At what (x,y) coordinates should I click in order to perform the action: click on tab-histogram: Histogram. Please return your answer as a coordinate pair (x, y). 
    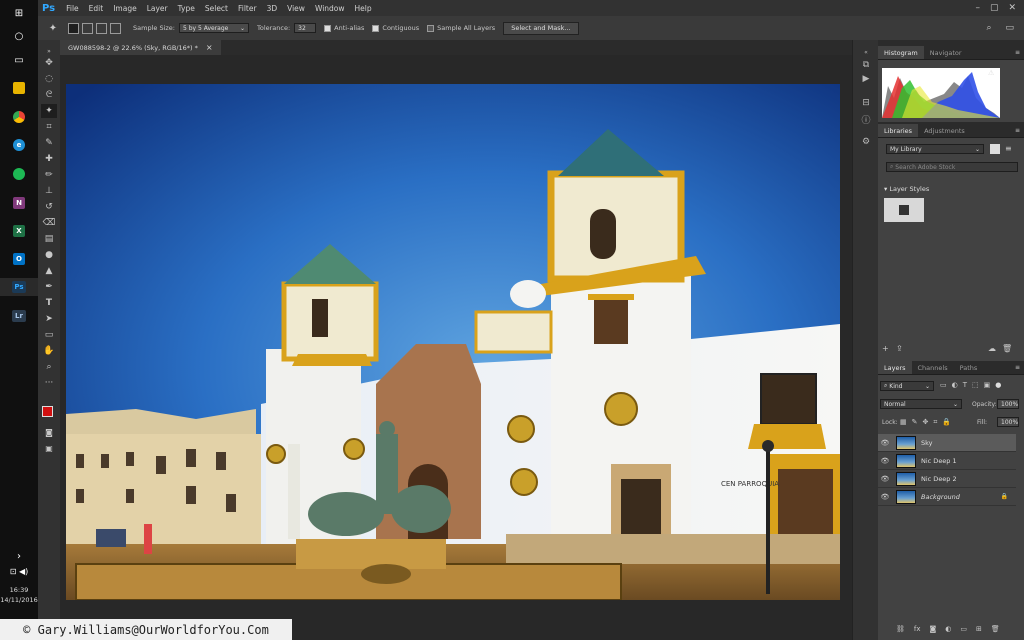
    Looking at the image, I should click on (901, 52).